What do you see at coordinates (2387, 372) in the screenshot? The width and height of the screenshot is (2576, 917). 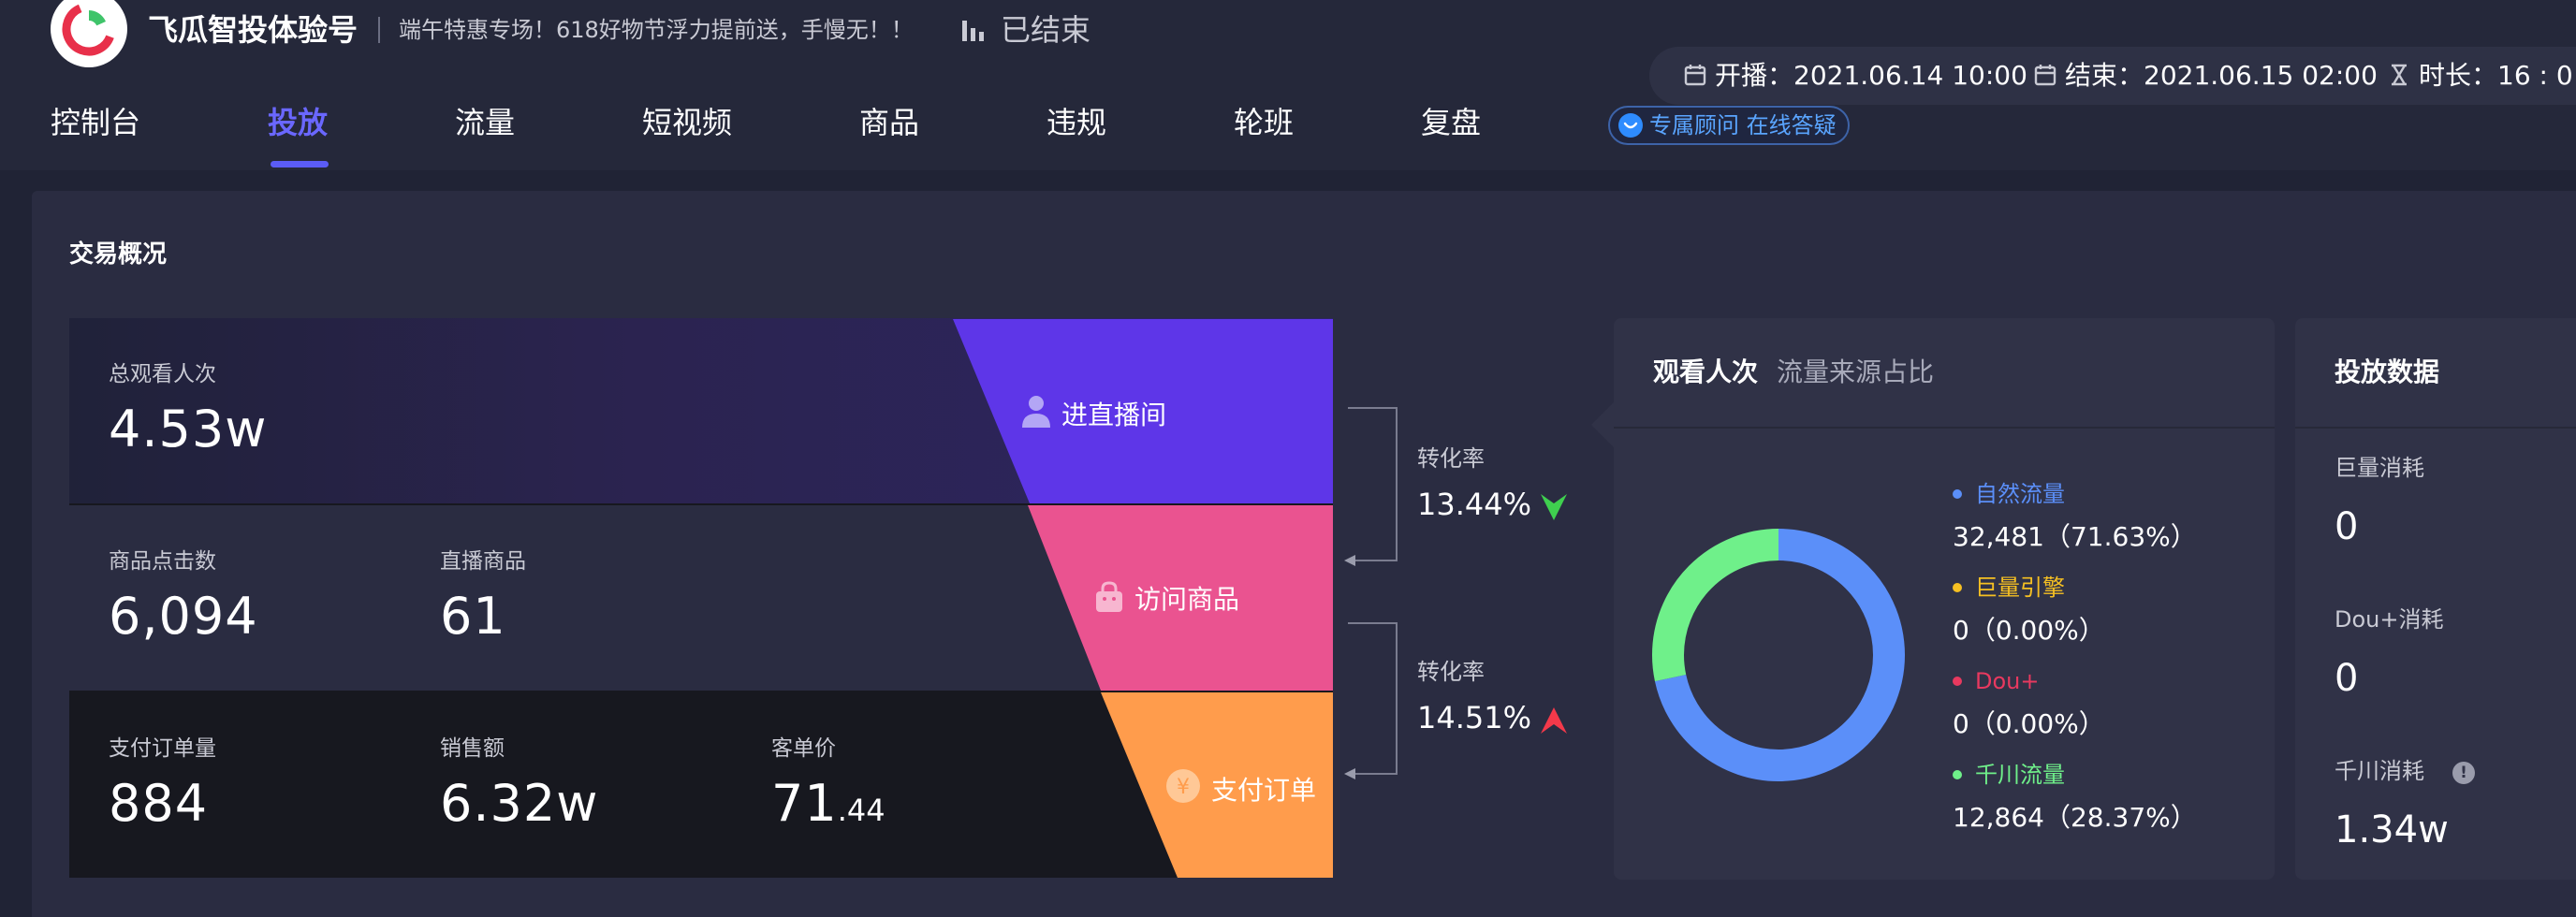 I see `ad-data-title: 投放数据` at bounding box center [2387, 372].